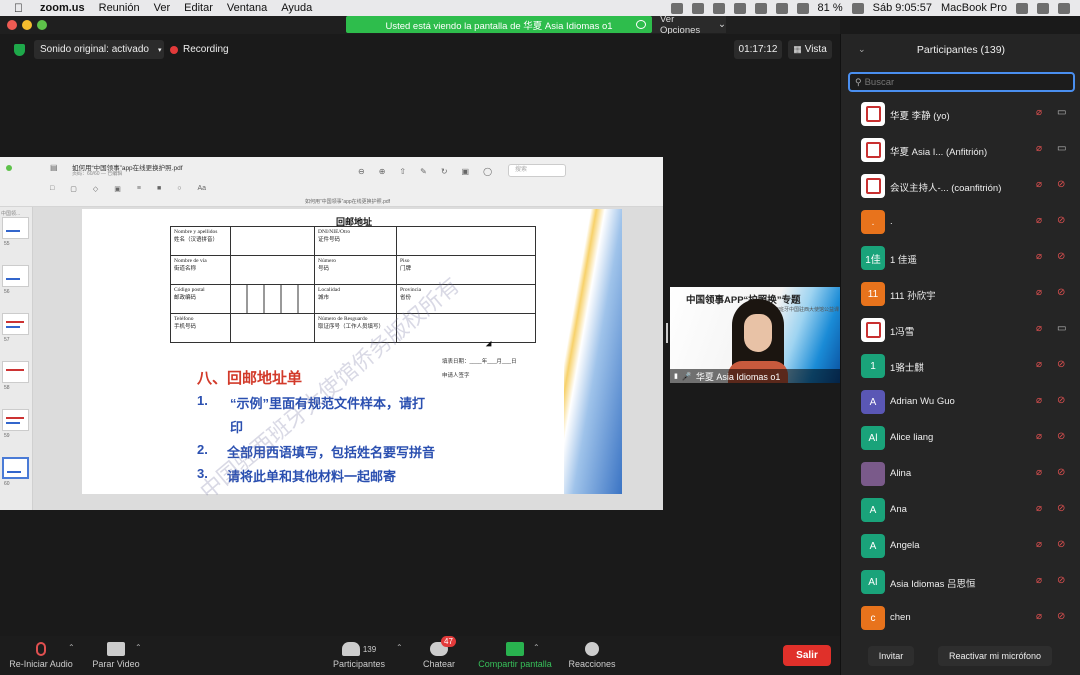  What do you see at coordinates (515, 655) in the screenshot?
I see `share-screen-button: Compartir pantalla` at bounding box center [515, 655].